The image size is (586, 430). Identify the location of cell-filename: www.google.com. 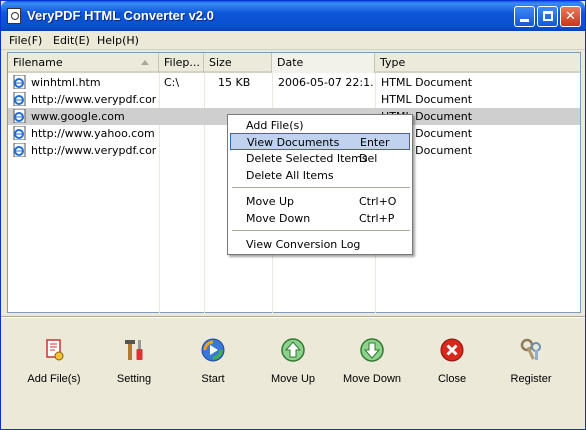
(78, 116).